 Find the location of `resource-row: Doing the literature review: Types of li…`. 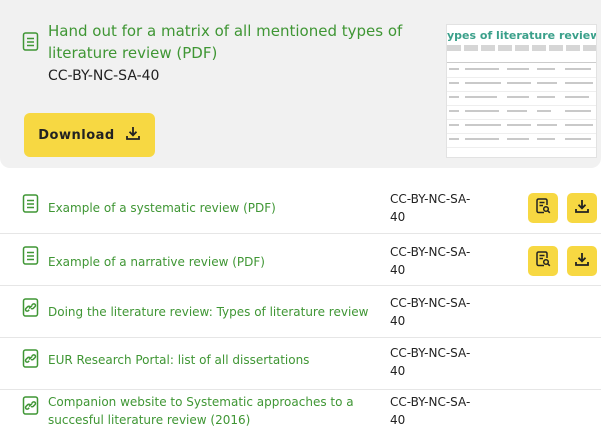

resource-row: Doing the literature review: Types of li… is located at coordinates (300, 312).